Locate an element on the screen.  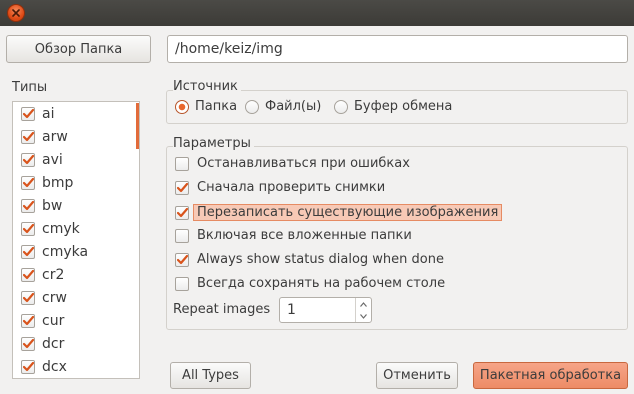
close-icon is located at coordinates (16, 13).